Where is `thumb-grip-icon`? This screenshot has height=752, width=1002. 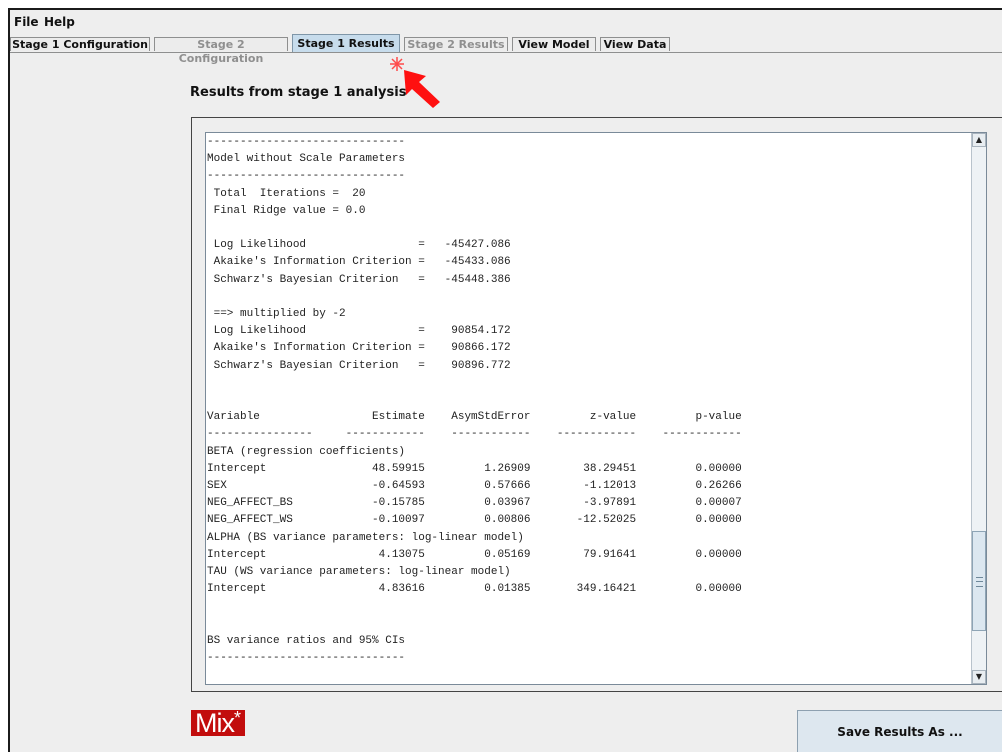 thumb-grip-icon is located at coordinates (979, 582).